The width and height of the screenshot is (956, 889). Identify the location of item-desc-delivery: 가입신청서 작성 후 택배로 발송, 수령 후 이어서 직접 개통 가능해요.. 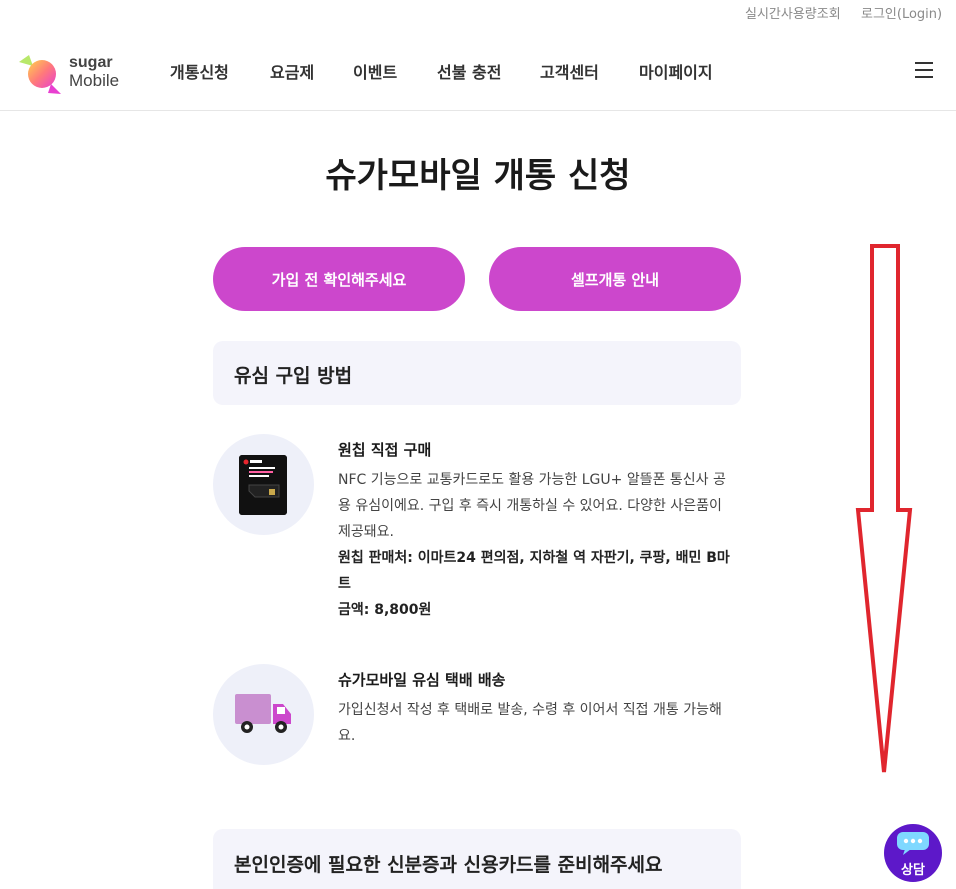
(530, 723).